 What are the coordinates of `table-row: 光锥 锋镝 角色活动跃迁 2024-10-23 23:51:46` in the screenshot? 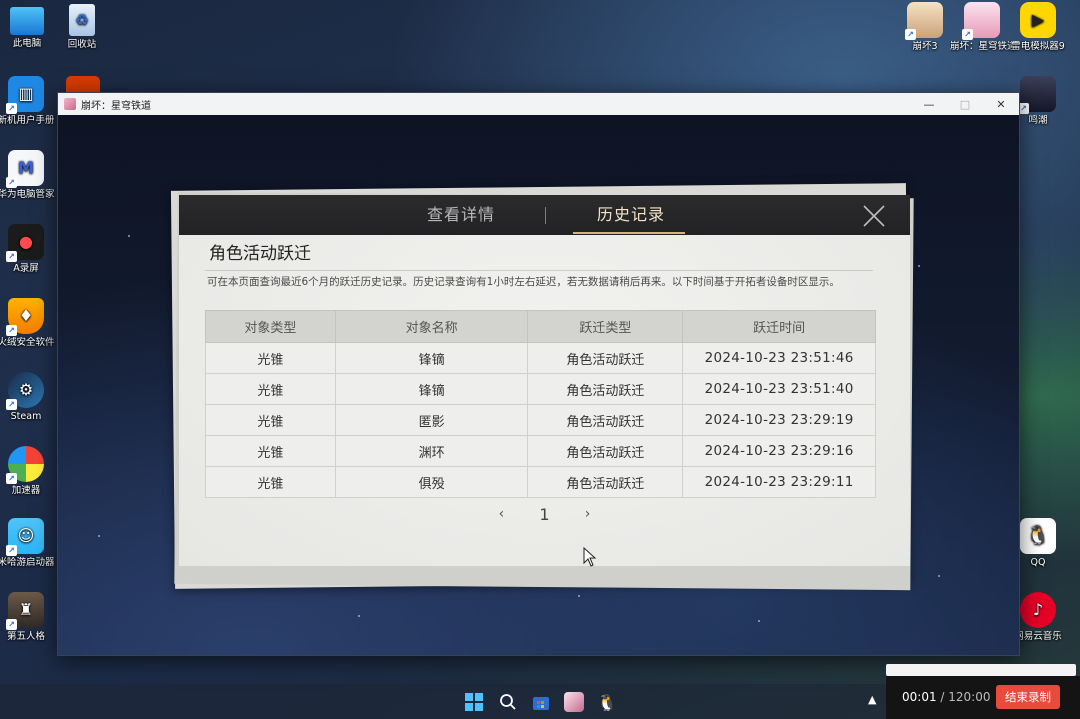 It's located at (540, 358).